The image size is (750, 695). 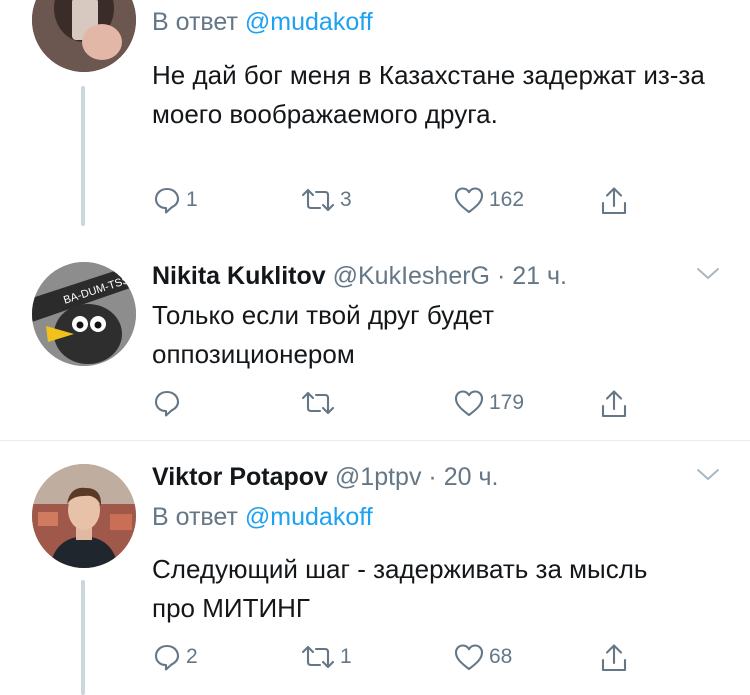 What do you see at coordinates (488, 403) in the screenshot?
I see `like-button: 179` at bounding box center [488, 403].